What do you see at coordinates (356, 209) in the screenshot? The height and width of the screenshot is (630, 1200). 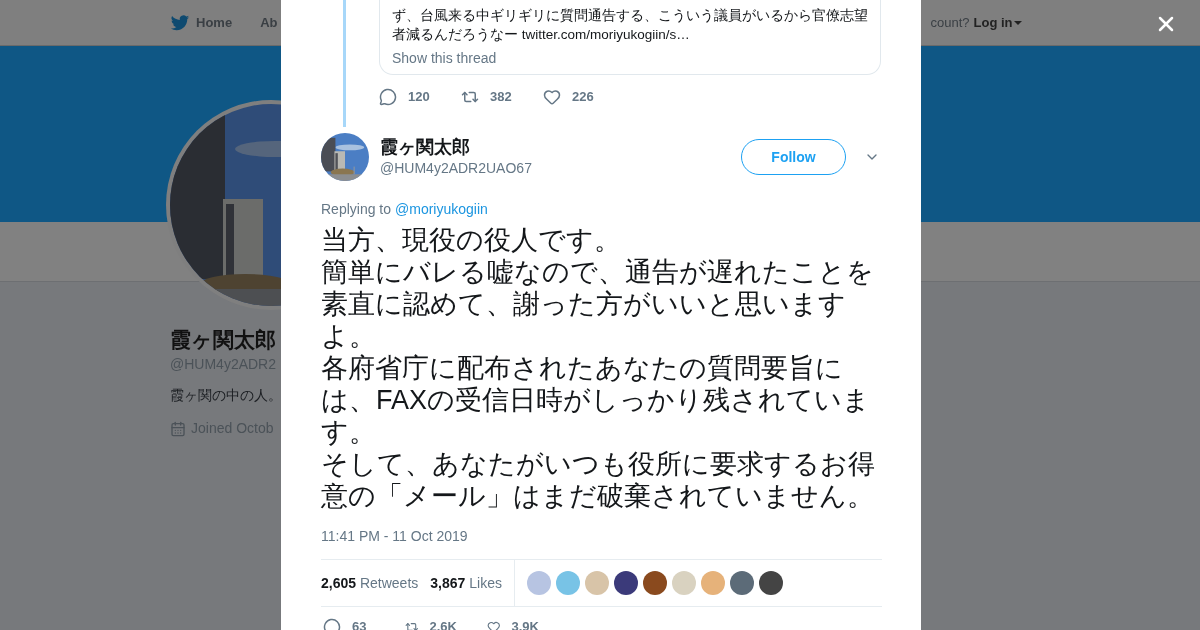 I see `replying-label: Replying to` at bounding box center [356, 209].